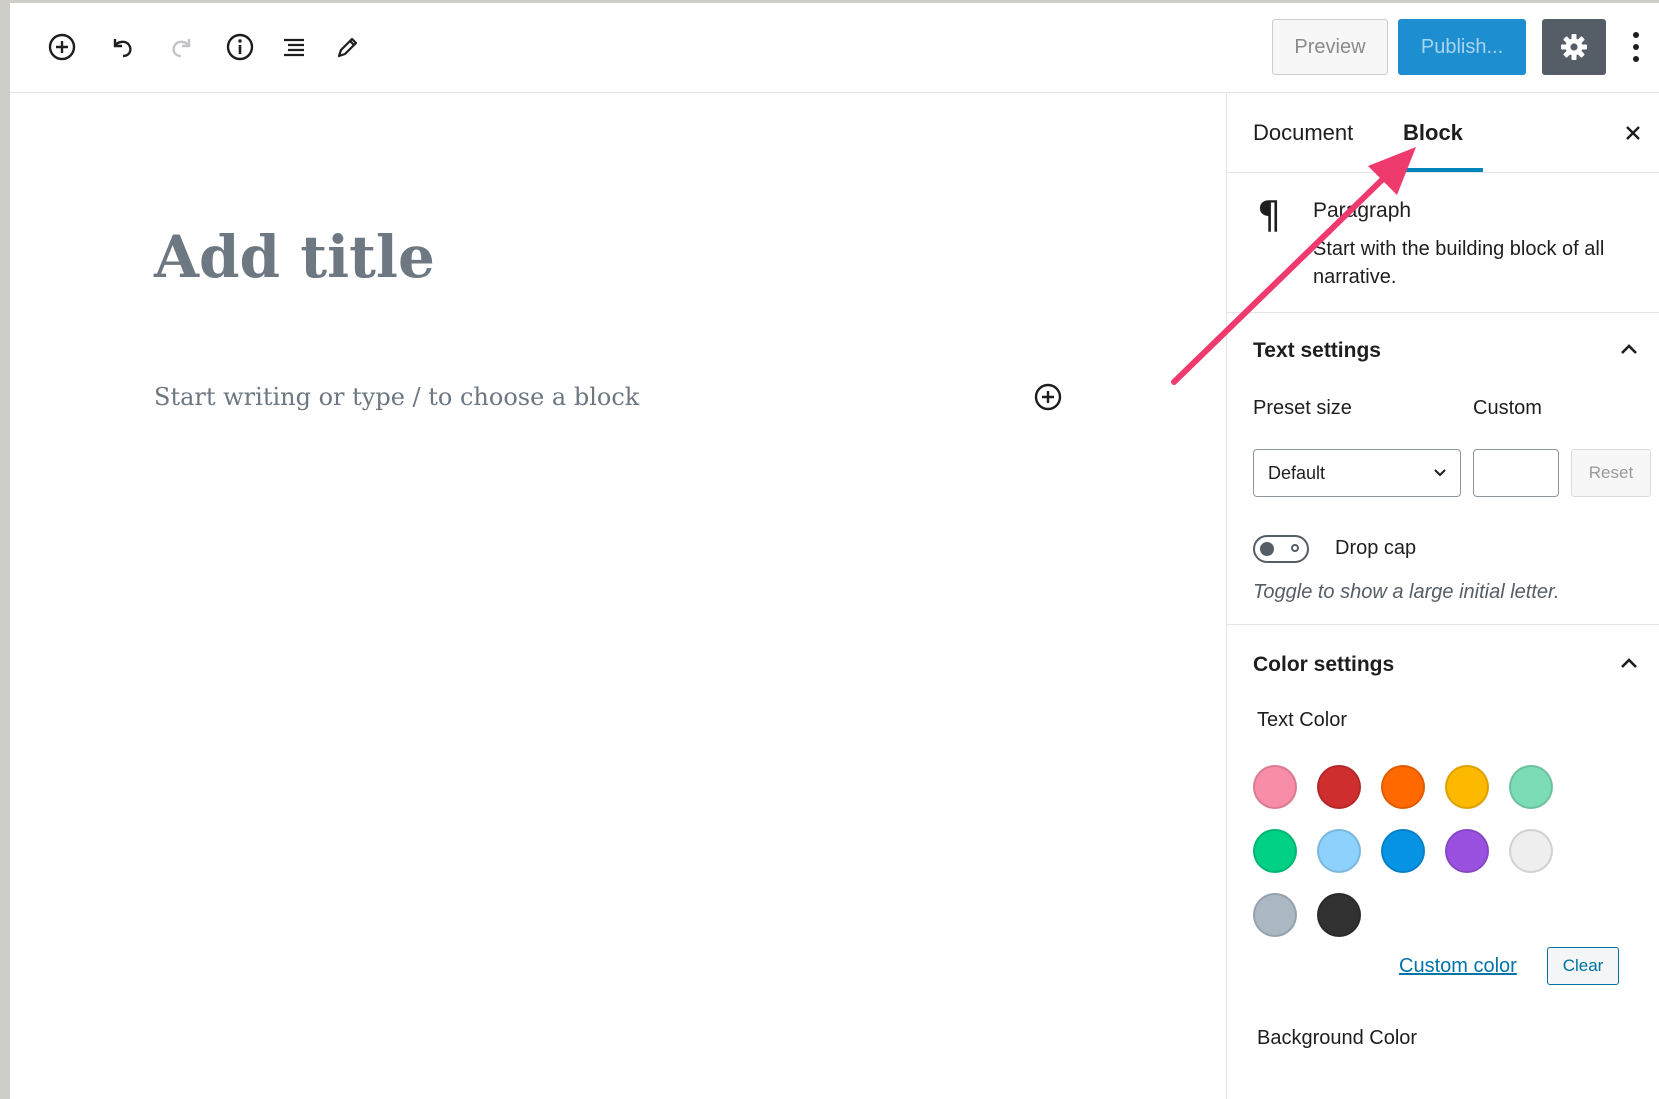 The height and width of the screenshot is (1099, 1659). What do you see at coordinates (182, 47) in the screenshot?
I see `redo-icon` at bounding box center [182, 47].